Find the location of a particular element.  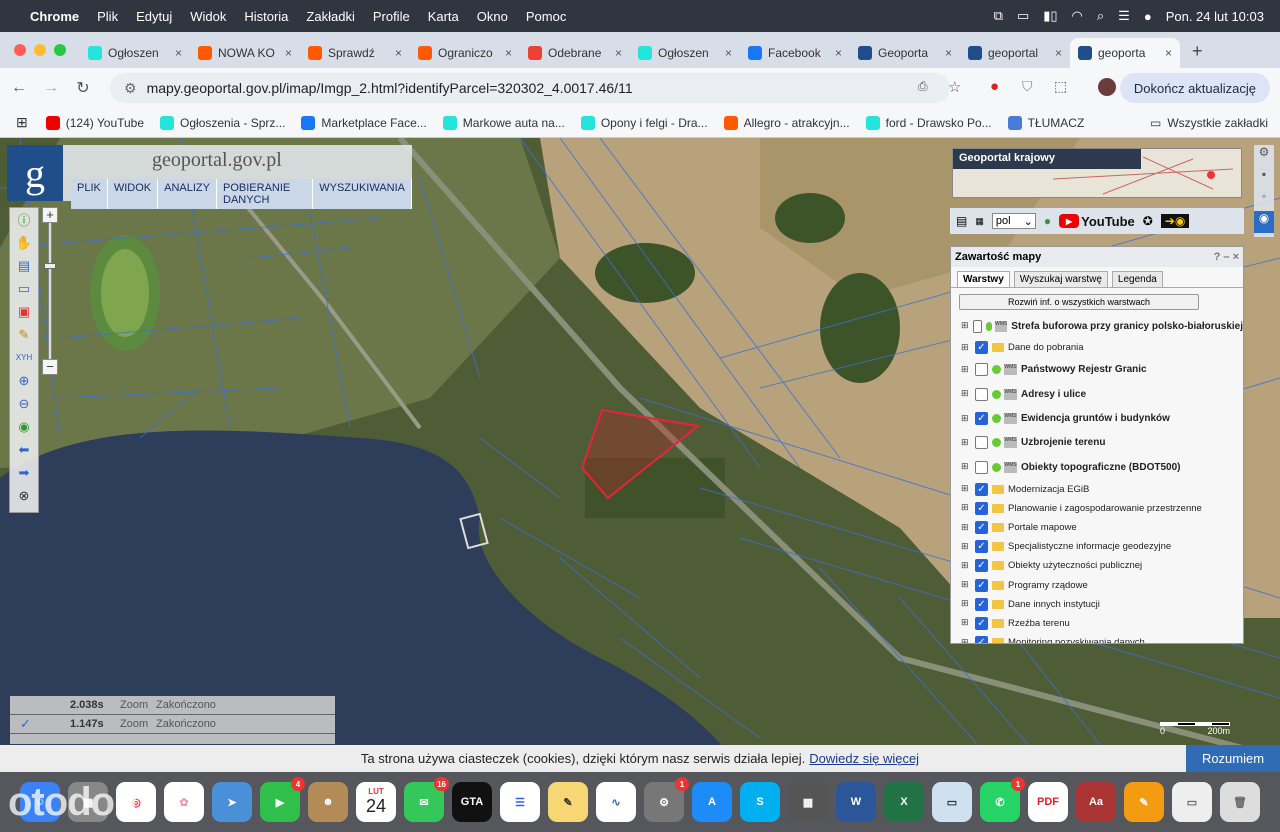

zoom-plus-button: + is located at coordinates (50, 215).